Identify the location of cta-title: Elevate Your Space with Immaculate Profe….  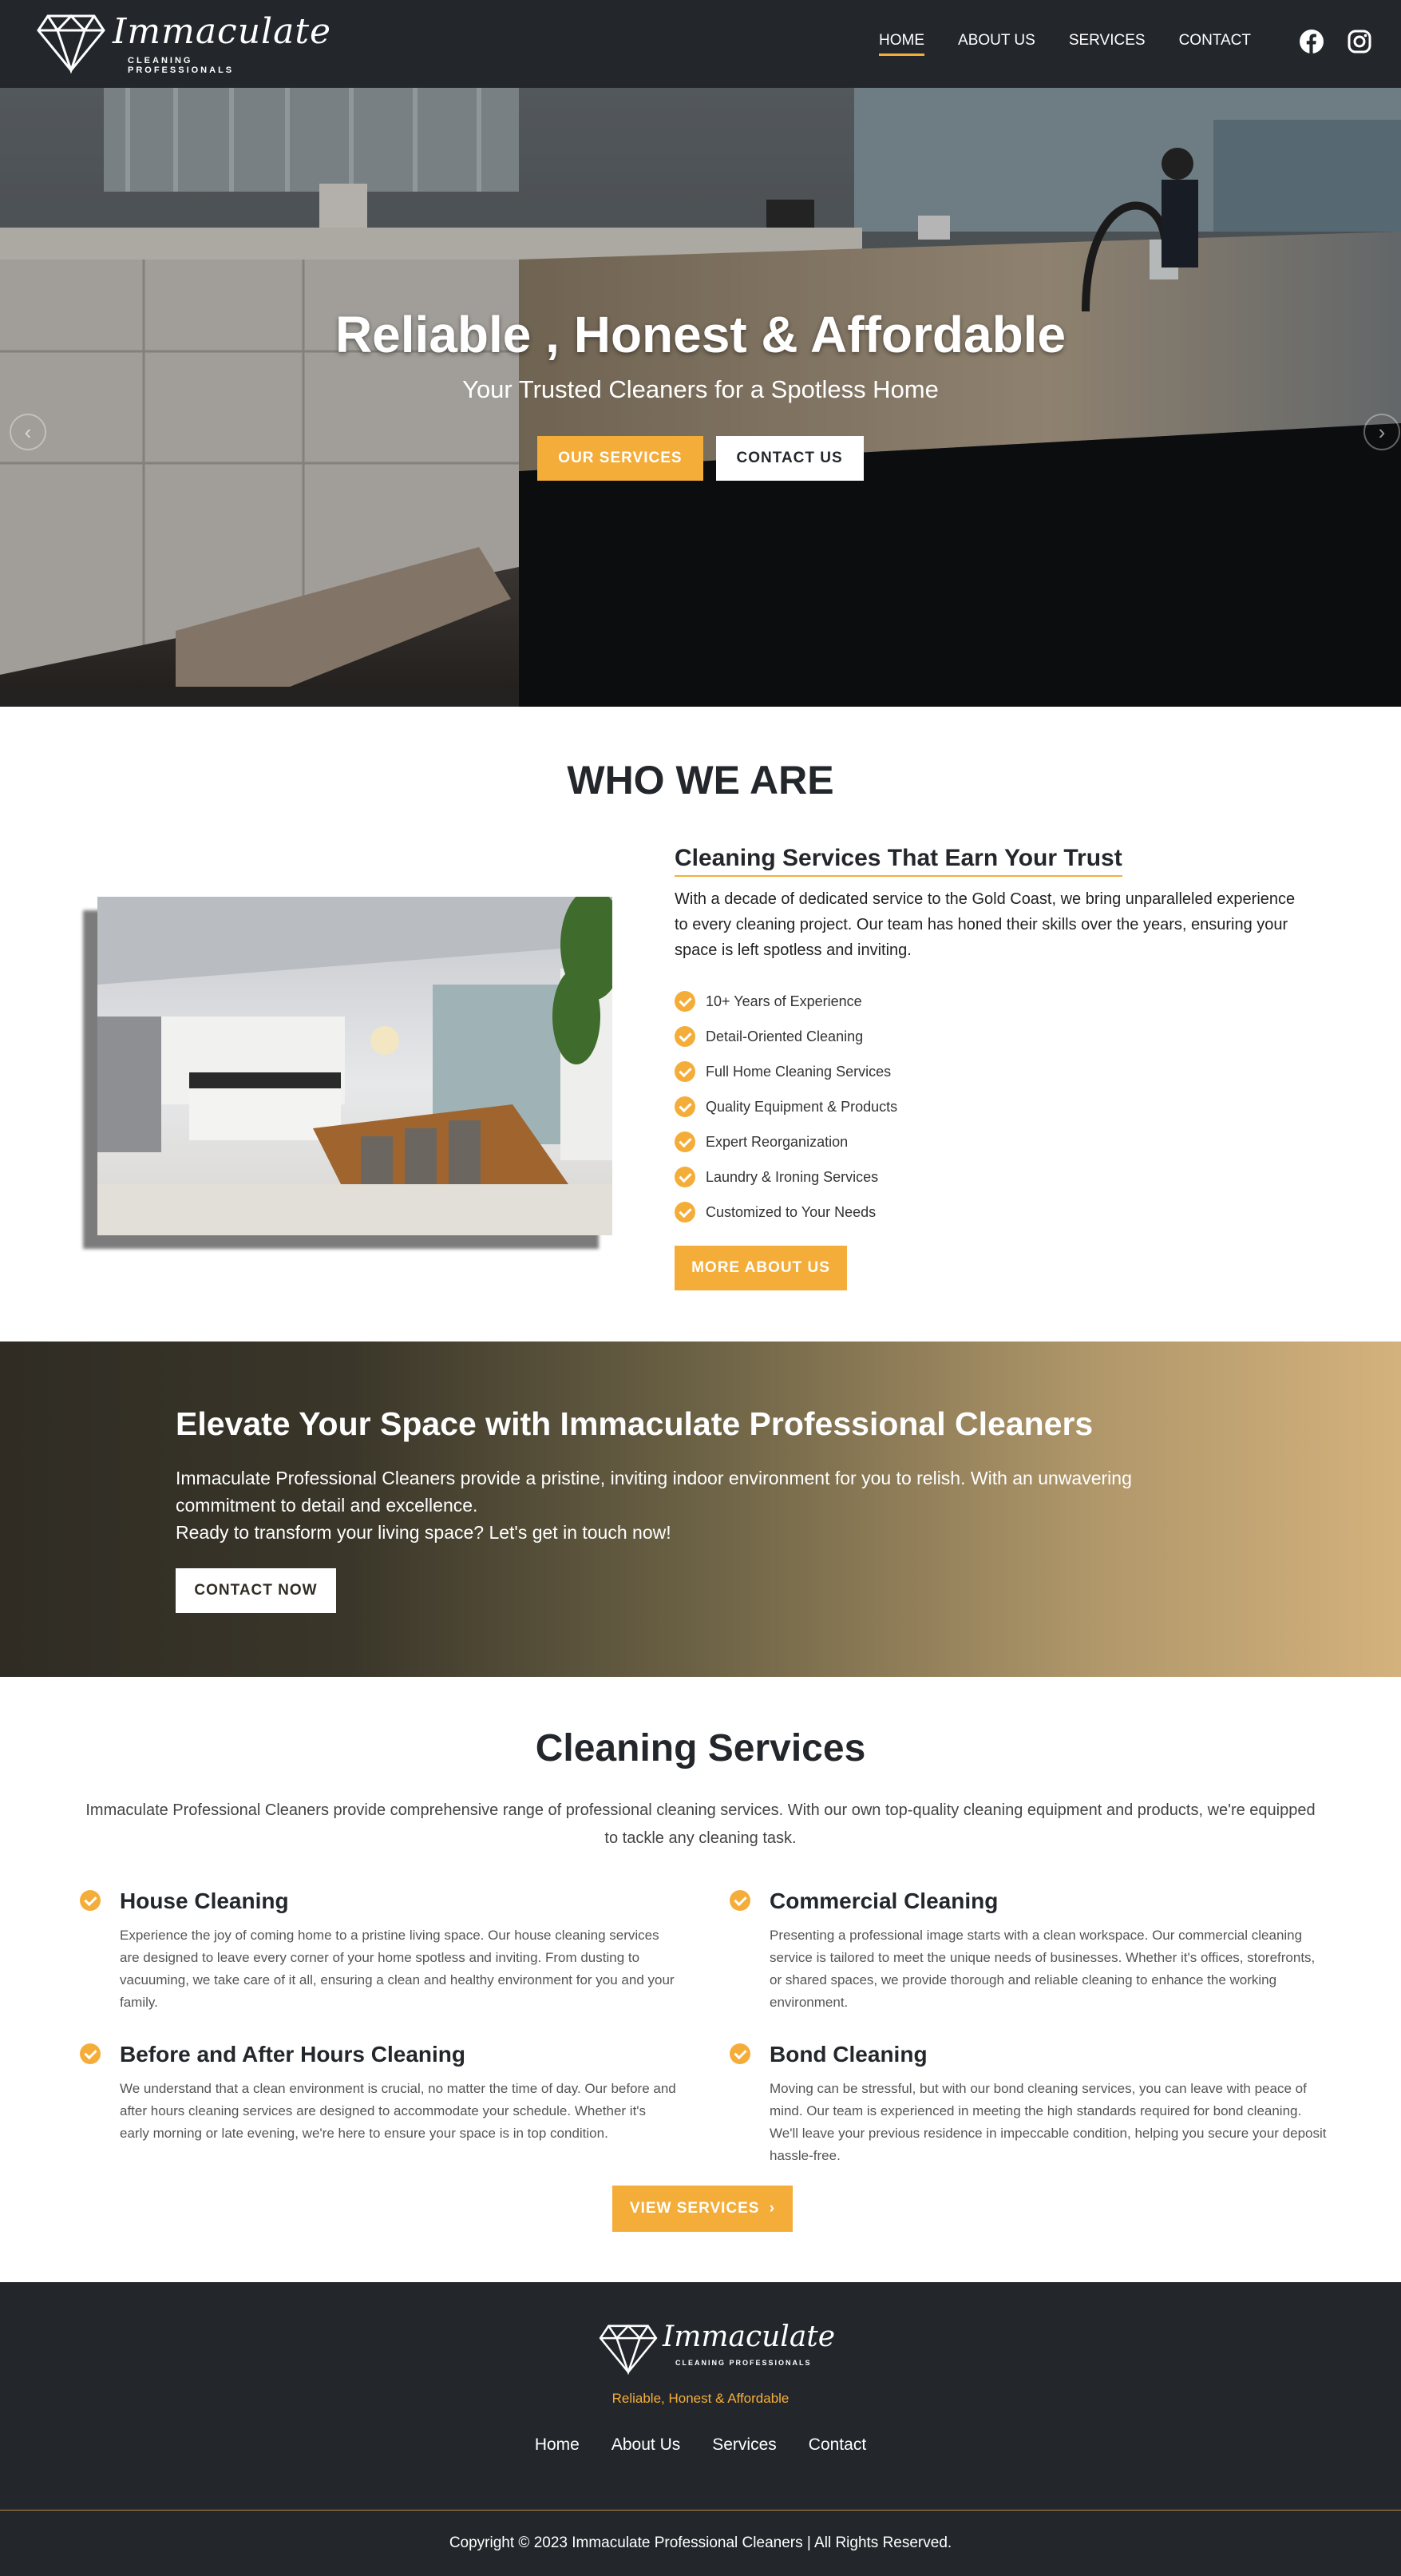
(635, 1423).